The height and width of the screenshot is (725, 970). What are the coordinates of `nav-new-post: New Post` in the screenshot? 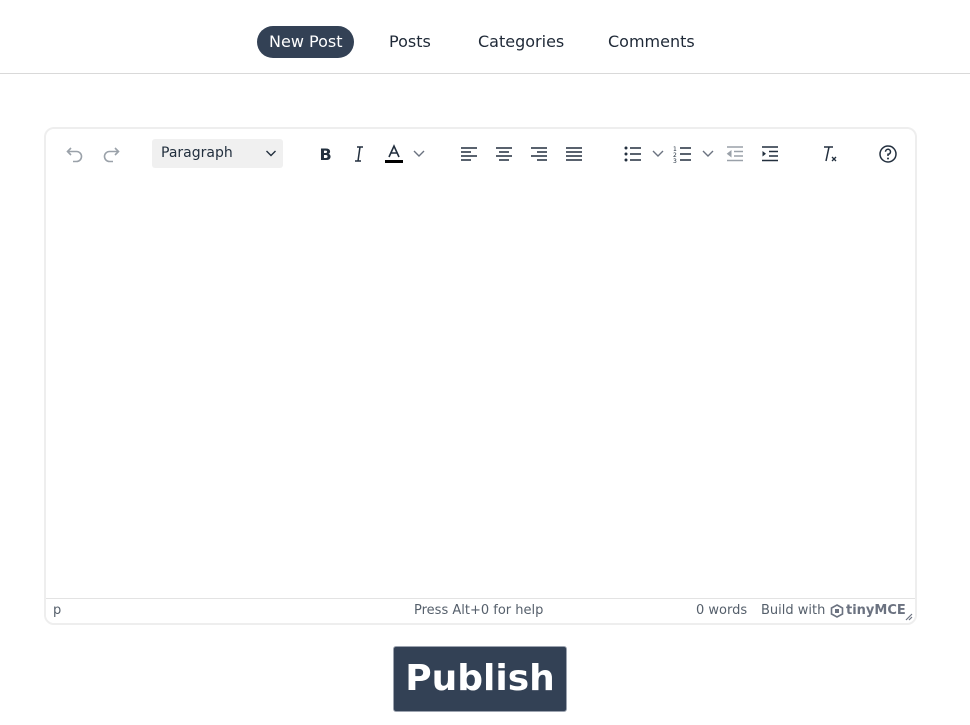 It's located at (306, 42).